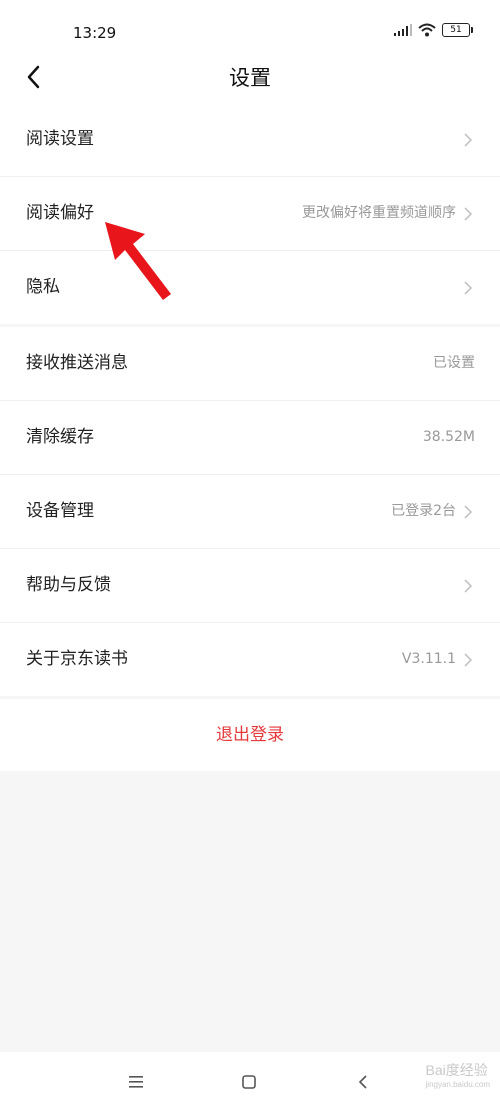  I want to click on row-label: 阅读偏好, so click(60, 213).